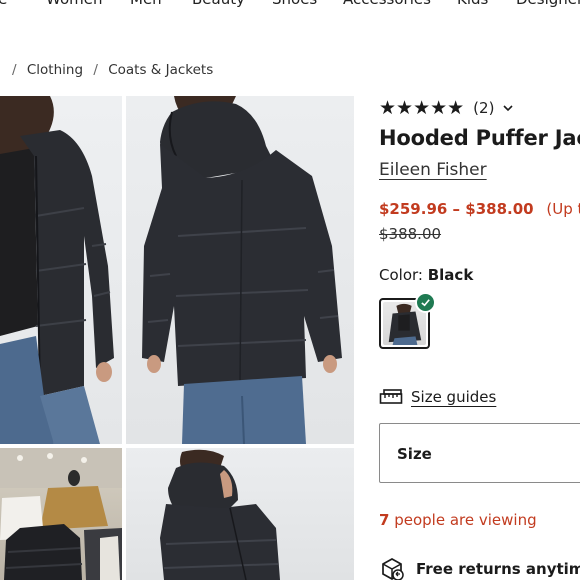 The height and width of the screenshot is (580, 580). I want to click on breadcrumb-coats-jackets: Coats & Jackets, so click(160, 70).